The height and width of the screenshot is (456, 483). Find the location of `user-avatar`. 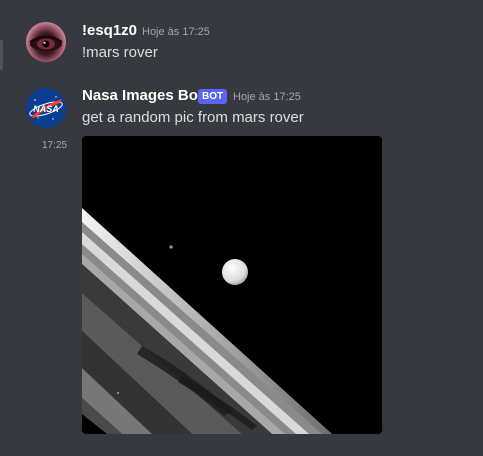

user-avatar is located at coordinates (46, 42).